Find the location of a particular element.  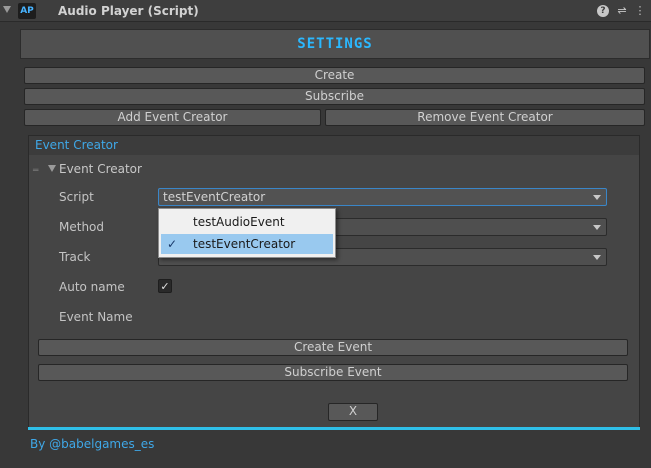

script-label: Script is located at coordinates (76, 197).